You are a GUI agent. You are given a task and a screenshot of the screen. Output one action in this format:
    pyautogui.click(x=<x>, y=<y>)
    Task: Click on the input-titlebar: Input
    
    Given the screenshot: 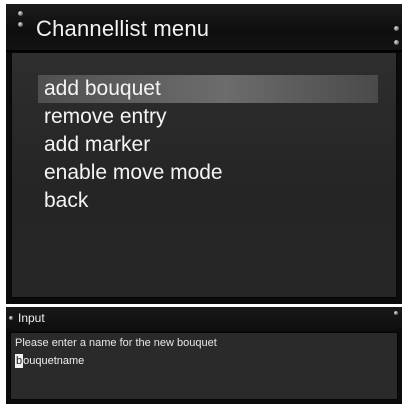 What is the action you would take?
    pyautogui.click(x=204, y=319)
    